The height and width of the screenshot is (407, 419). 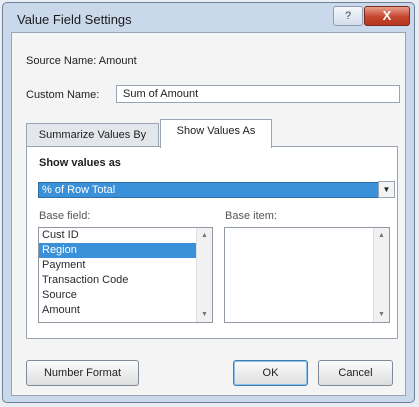 I want to click on base-field-item: Amount, so click(x=117, y=310).